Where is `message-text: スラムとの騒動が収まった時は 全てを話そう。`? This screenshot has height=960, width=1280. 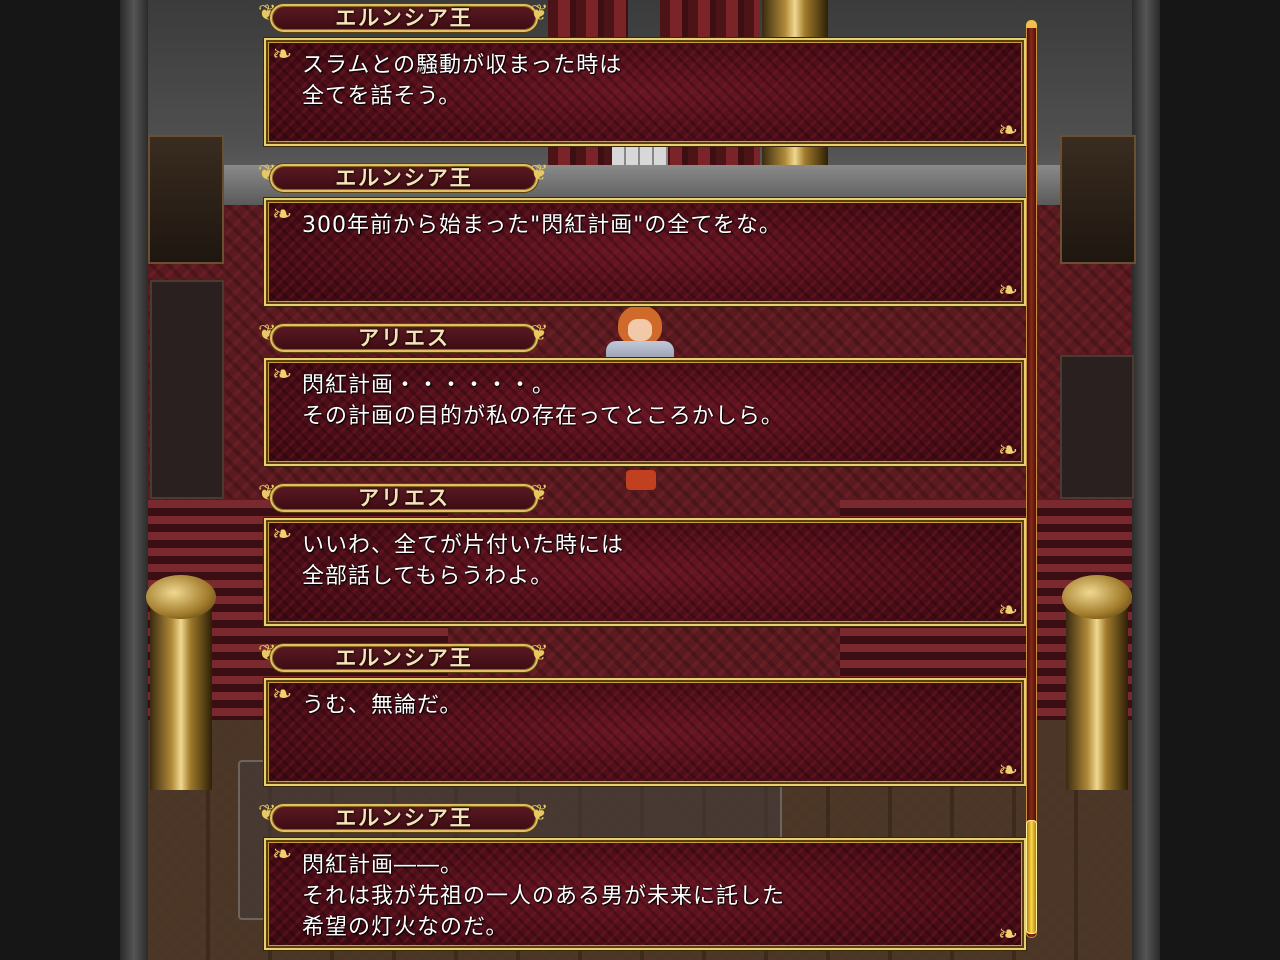 message-text: スラムとの騒動が収まった時は 全てを話そう。 is located at coordinates (652, 81).